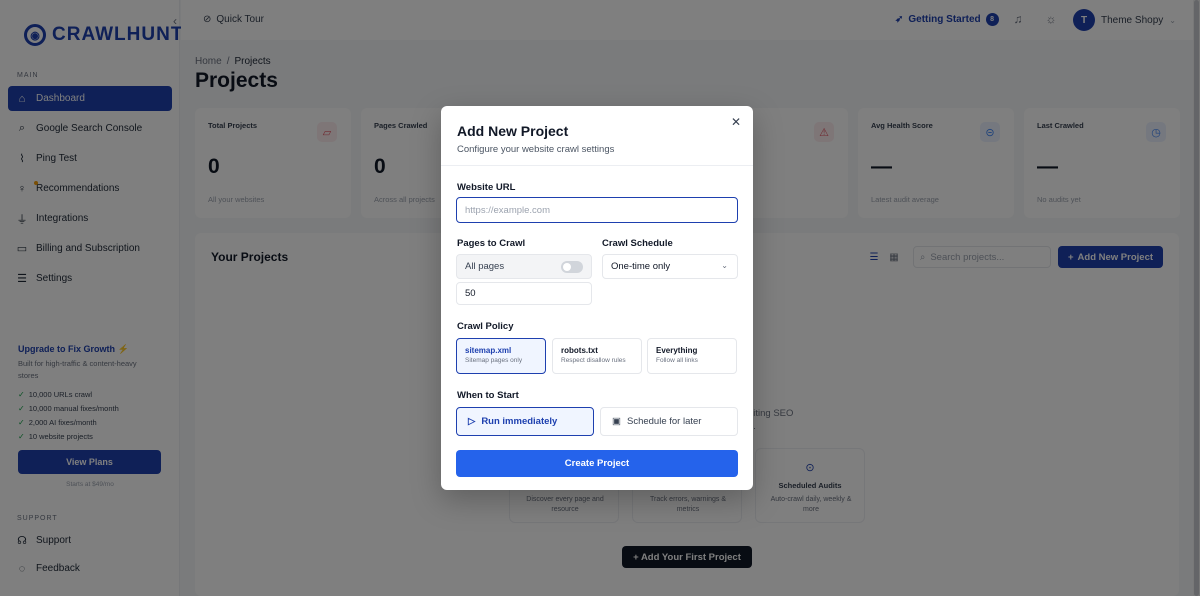  I want to click on policy-desc: Follow all links, so click(677, 360).